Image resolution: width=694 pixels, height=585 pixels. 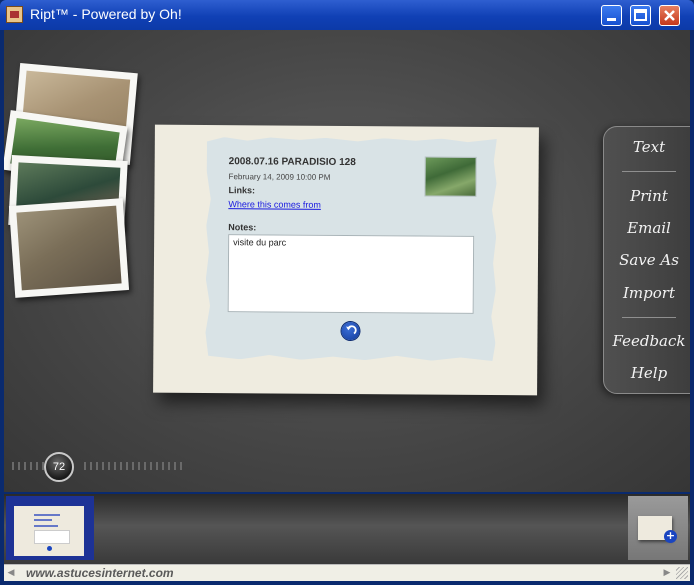 What do you see at coordinates (347, 15) in the screenshot?
I see `title-bar: Ript™ - Powered by Oh!` at bounding box center [347, 15].